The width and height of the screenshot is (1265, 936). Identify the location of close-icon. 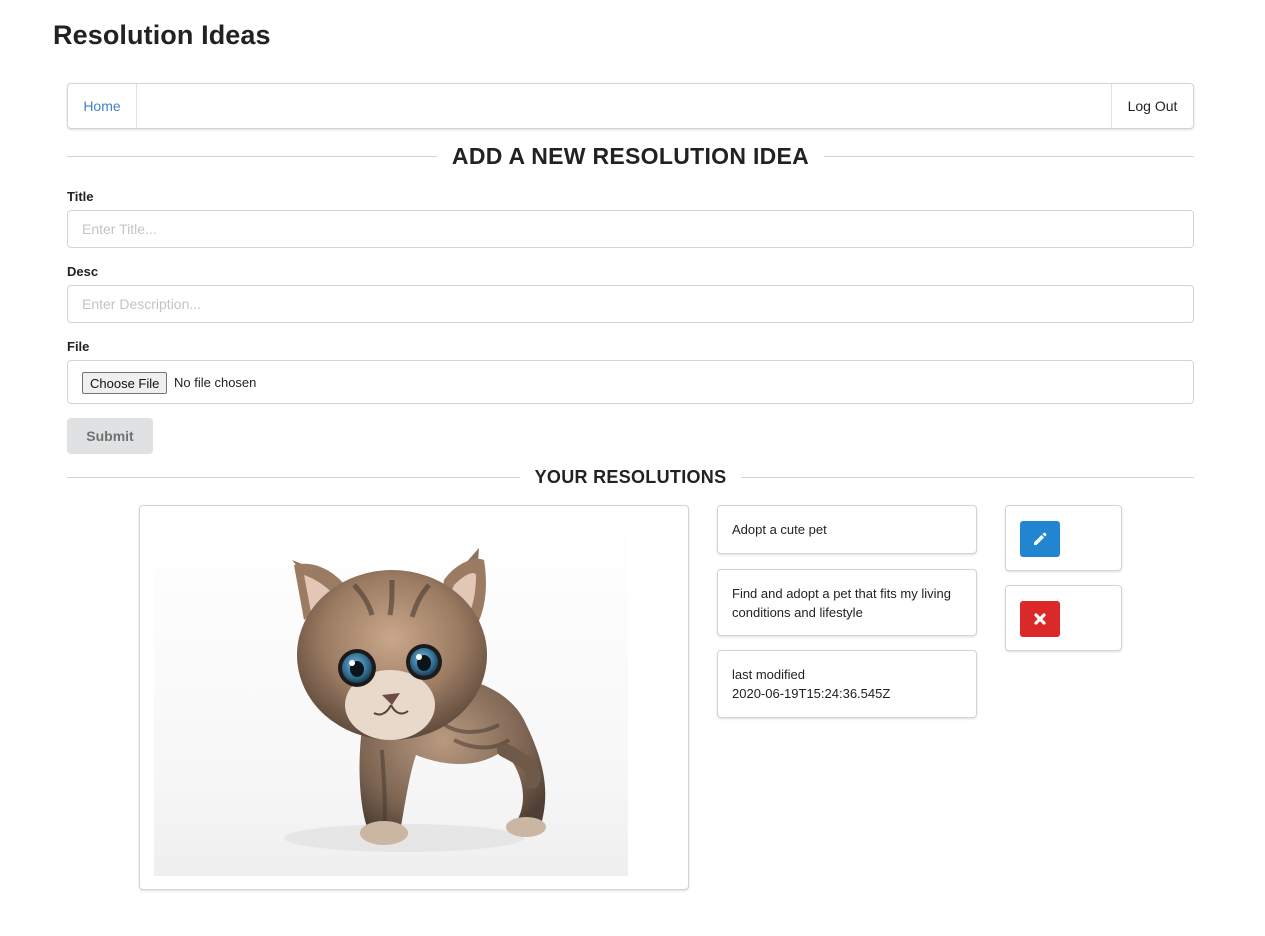
(1040, 619).